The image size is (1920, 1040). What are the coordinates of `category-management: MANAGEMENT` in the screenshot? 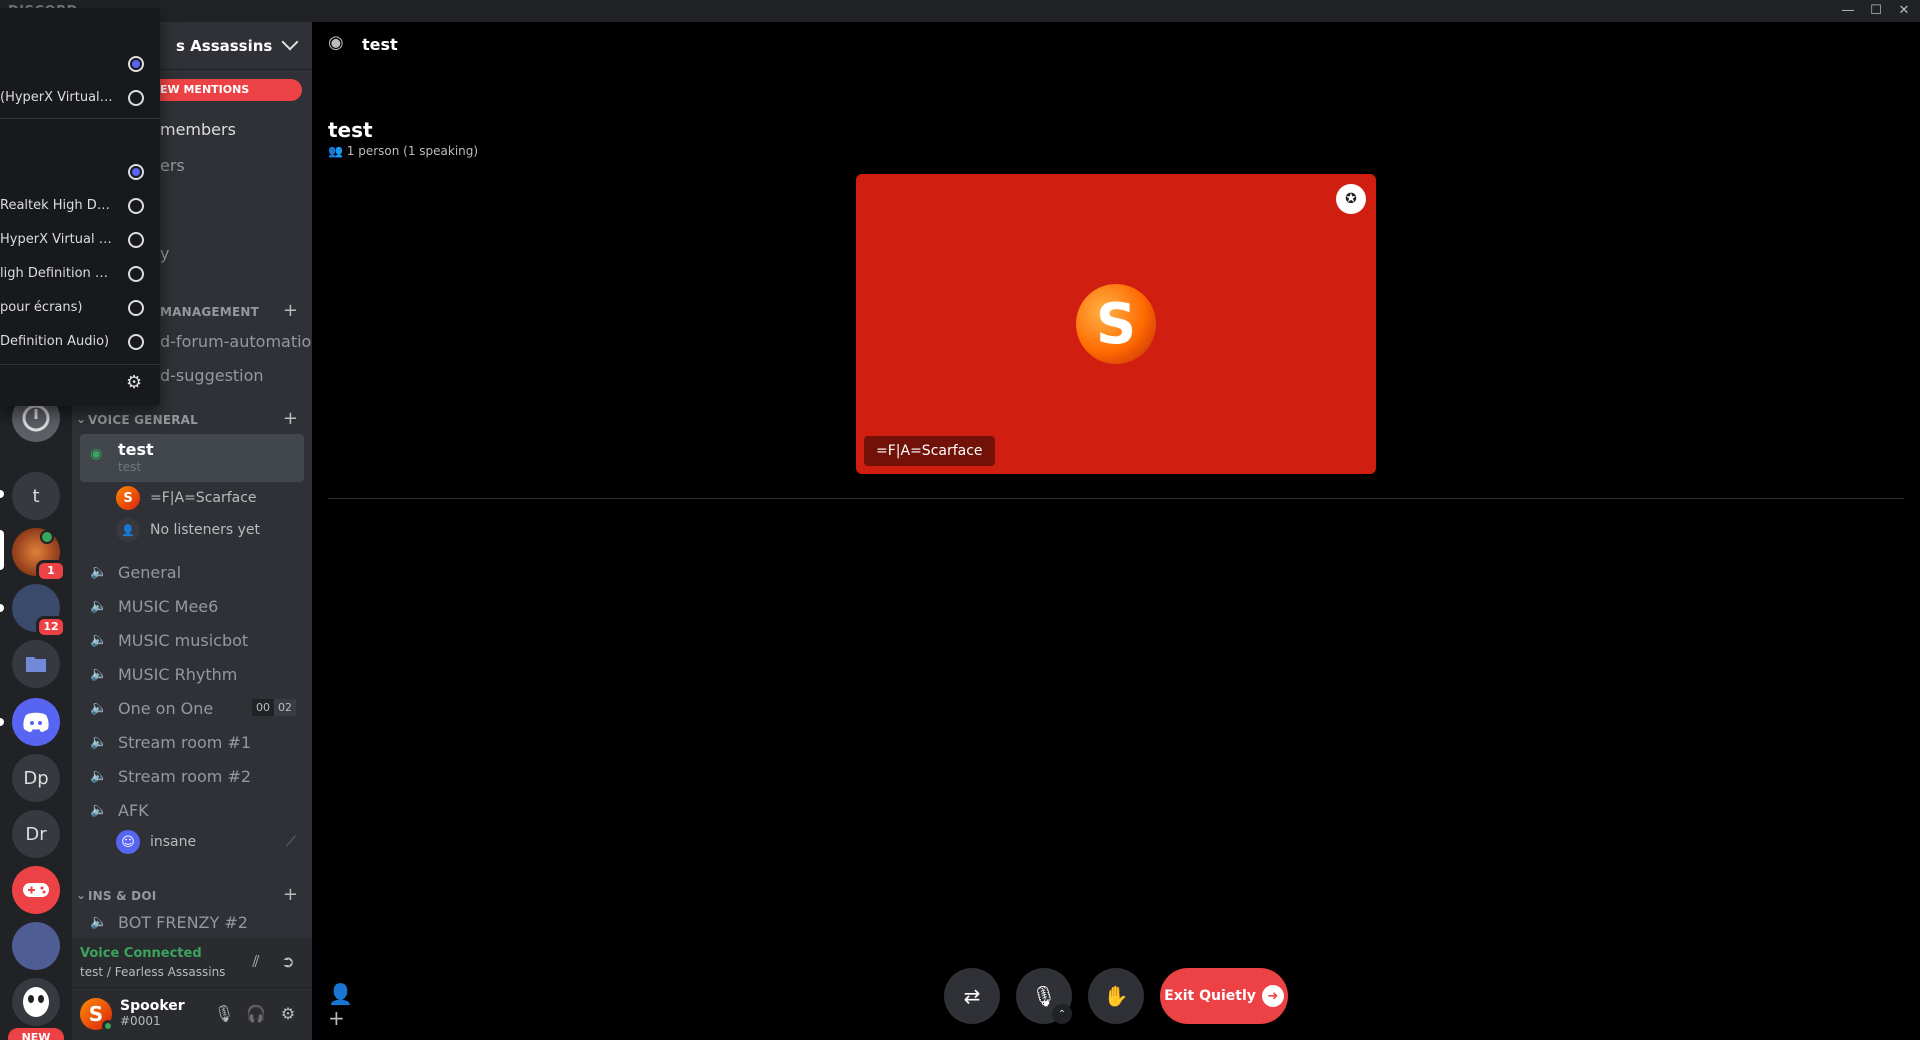 It's located at (209, 312).